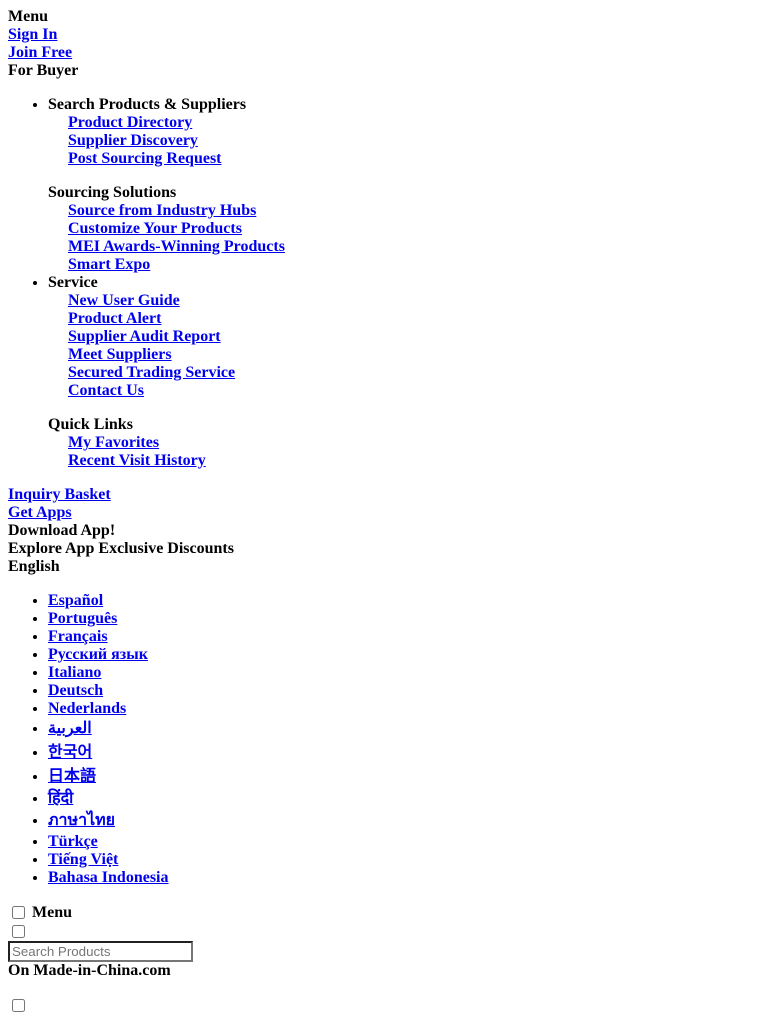  What do you see at coordinates (98, 654) in the screenshot?
I see `language-link: Русский язык` at bounding box center [98, 654].